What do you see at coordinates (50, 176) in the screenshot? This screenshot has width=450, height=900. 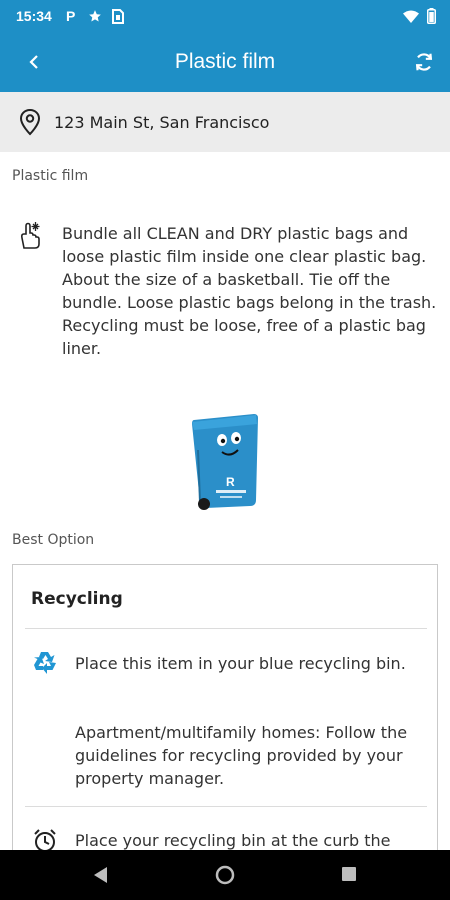 I see `item-section-label: Plastic film` at bounding box center [50, 176].